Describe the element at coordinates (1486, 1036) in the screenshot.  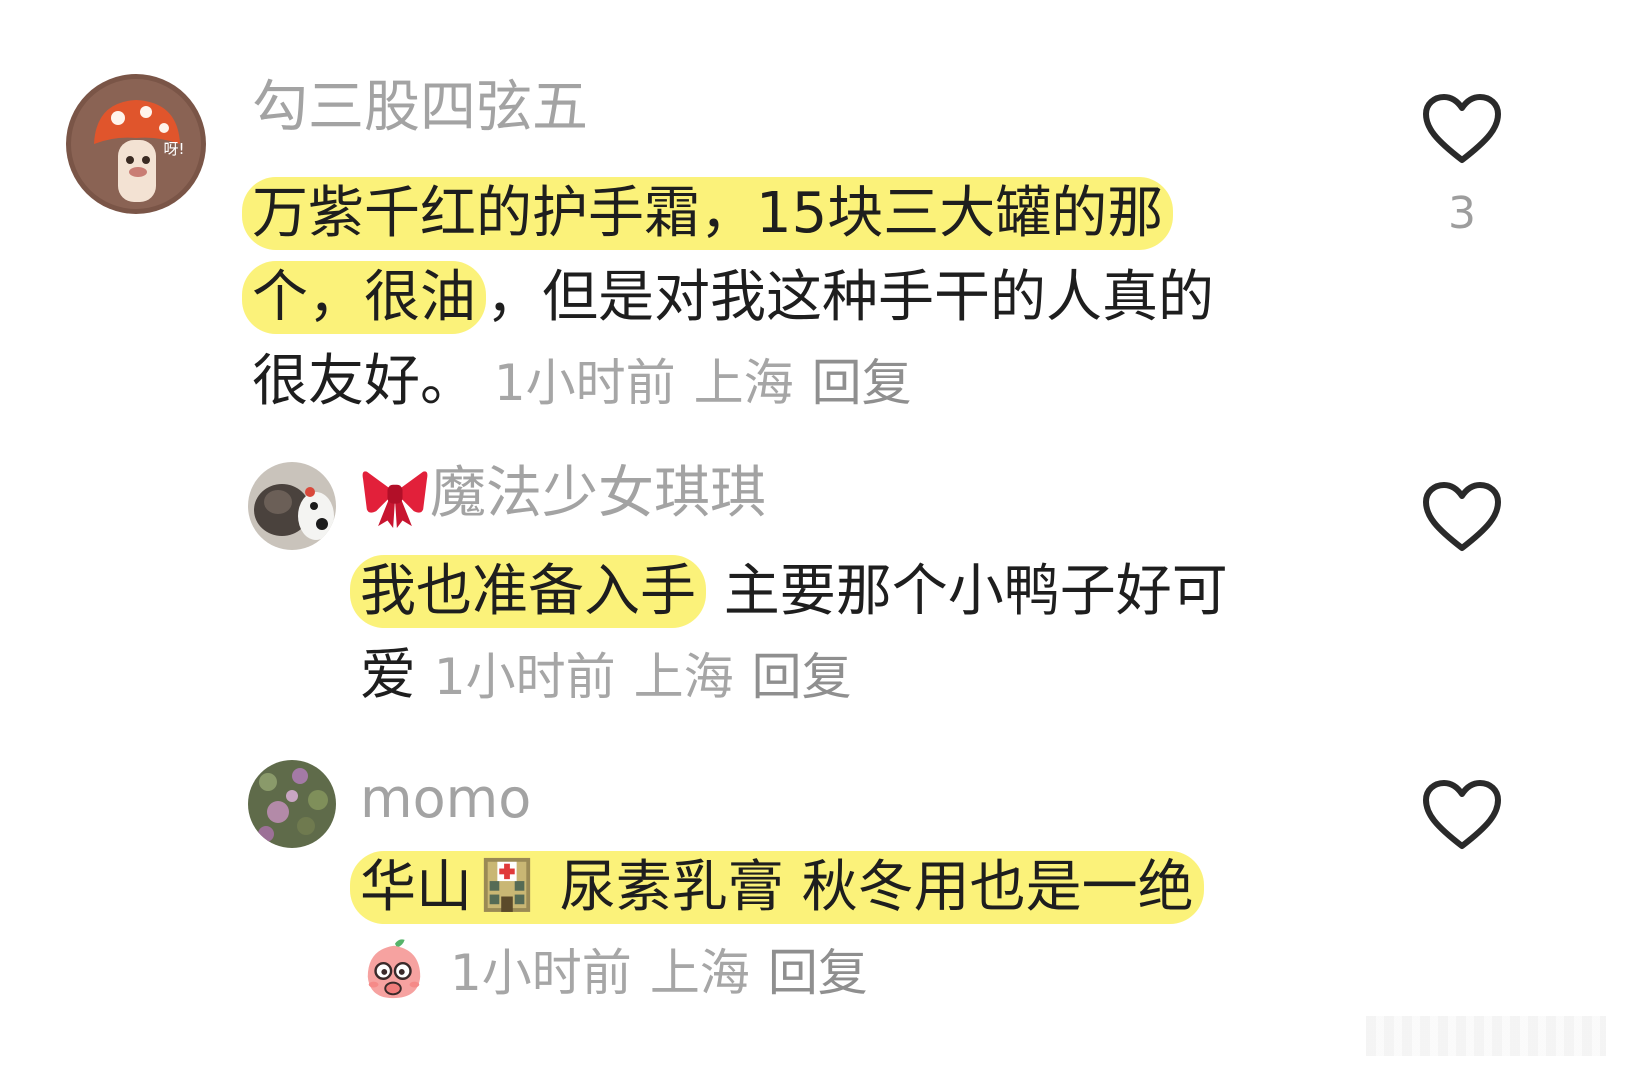
I see `watermark` at that location.